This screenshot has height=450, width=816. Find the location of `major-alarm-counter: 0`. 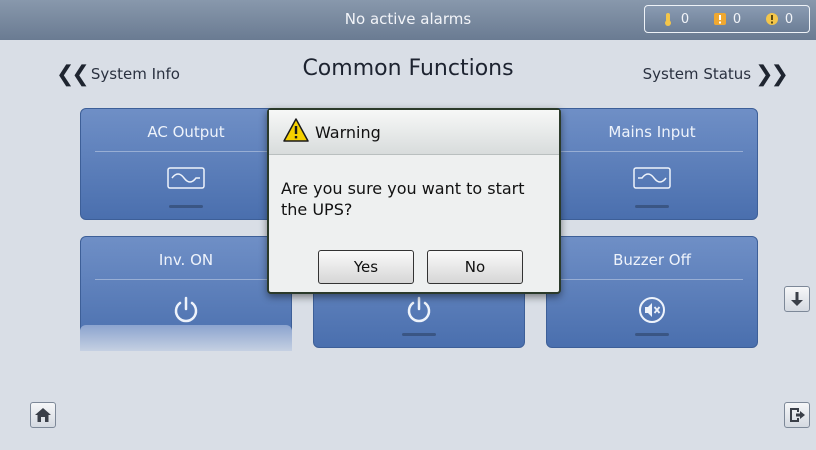

major-alarm-counter: 0 is located at coordinates (727, 19).